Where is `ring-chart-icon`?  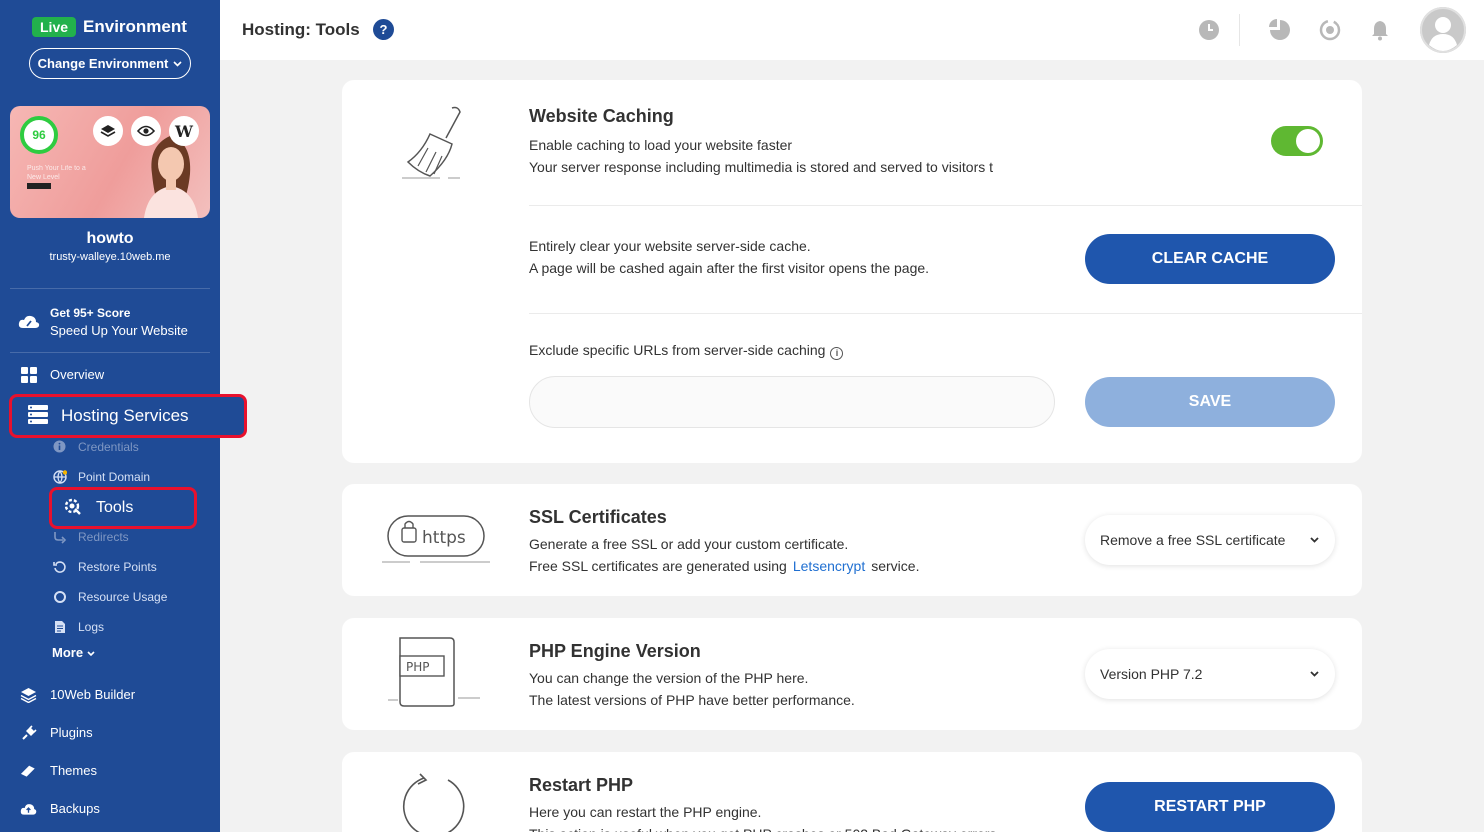 ring-chart-icon is located at coordinates (59, 596).